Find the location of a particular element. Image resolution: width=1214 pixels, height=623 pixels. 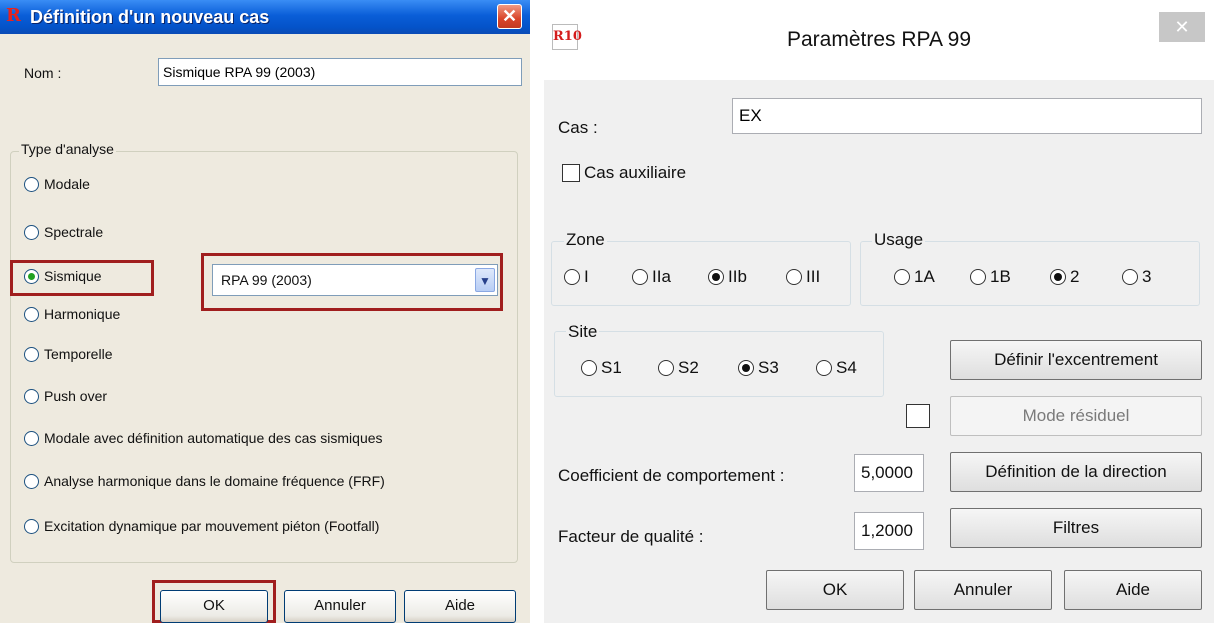

title-bar: R Définition d'un nouveau cas ✕ is located at coordinates (265, 17).